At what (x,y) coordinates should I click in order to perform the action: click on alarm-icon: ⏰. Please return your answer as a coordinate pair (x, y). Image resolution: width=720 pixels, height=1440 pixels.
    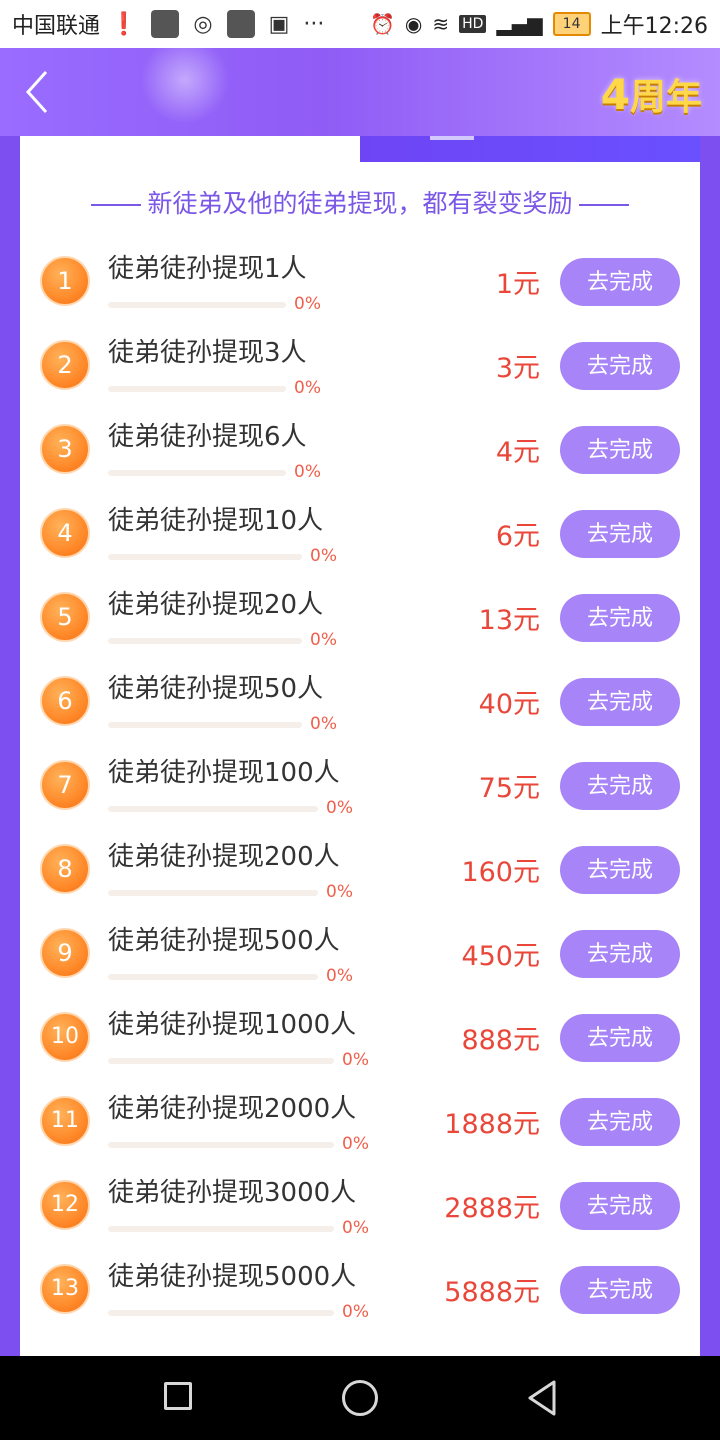
    Looking at the image, I should click on (382, 24).